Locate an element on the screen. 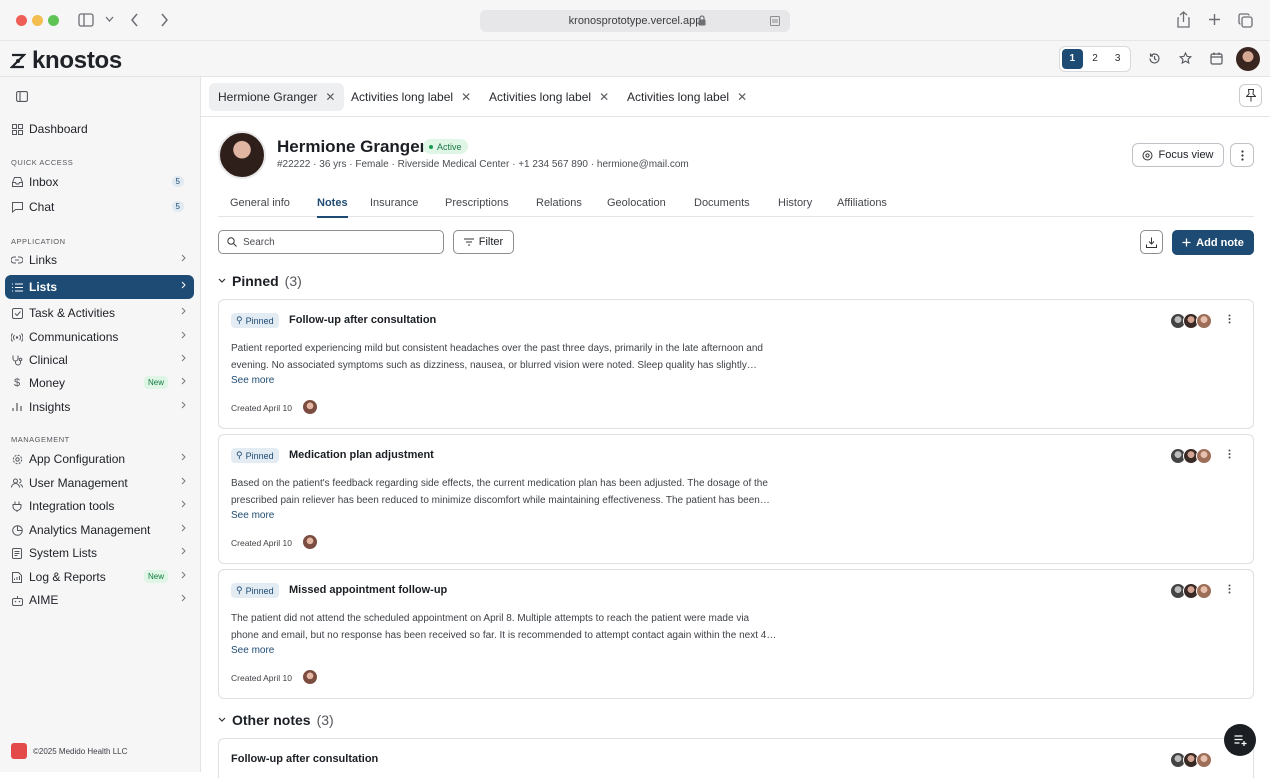 This screenshot has height=778, width=1270. sidebar-item-tasks: Task & Activities is located at coordinates (99, 313).